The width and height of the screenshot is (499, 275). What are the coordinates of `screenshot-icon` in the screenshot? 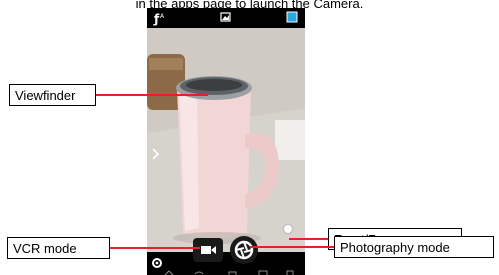 It's located at (290, 272).